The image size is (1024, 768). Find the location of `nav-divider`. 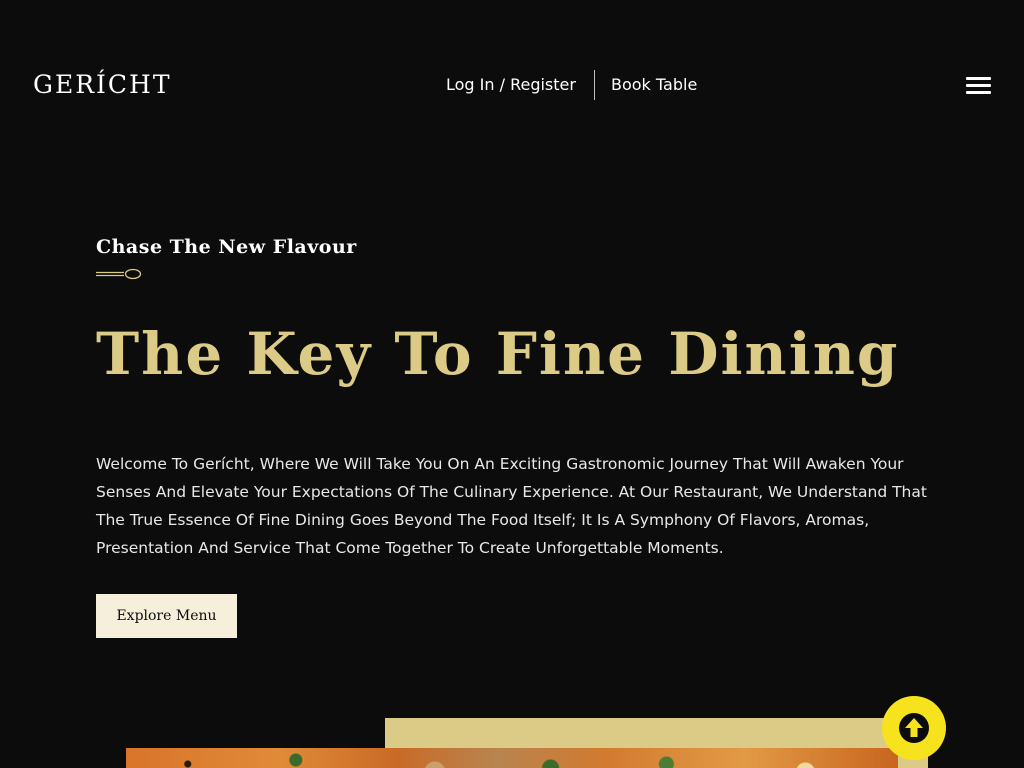

nav-divider is located at coordinates (594, 85).